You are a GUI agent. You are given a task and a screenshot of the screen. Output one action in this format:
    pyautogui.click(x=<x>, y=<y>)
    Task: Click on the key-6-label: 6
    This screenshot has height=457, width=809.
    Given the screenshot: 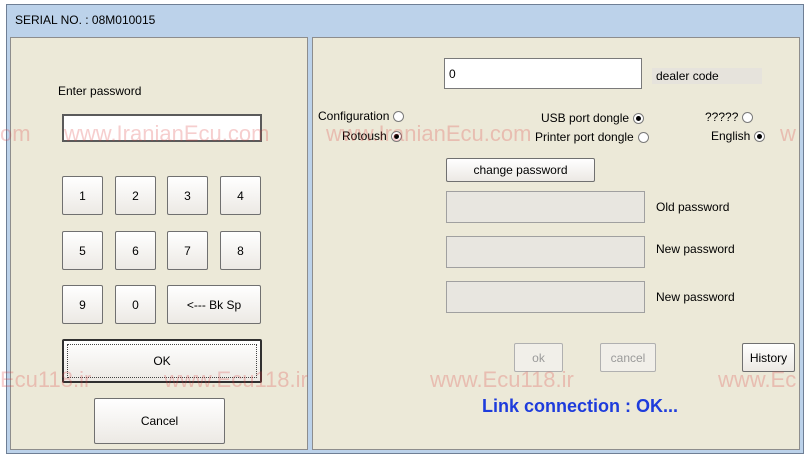 What is the action you would take?
    pyautogui.click(x=135, y=250)
    